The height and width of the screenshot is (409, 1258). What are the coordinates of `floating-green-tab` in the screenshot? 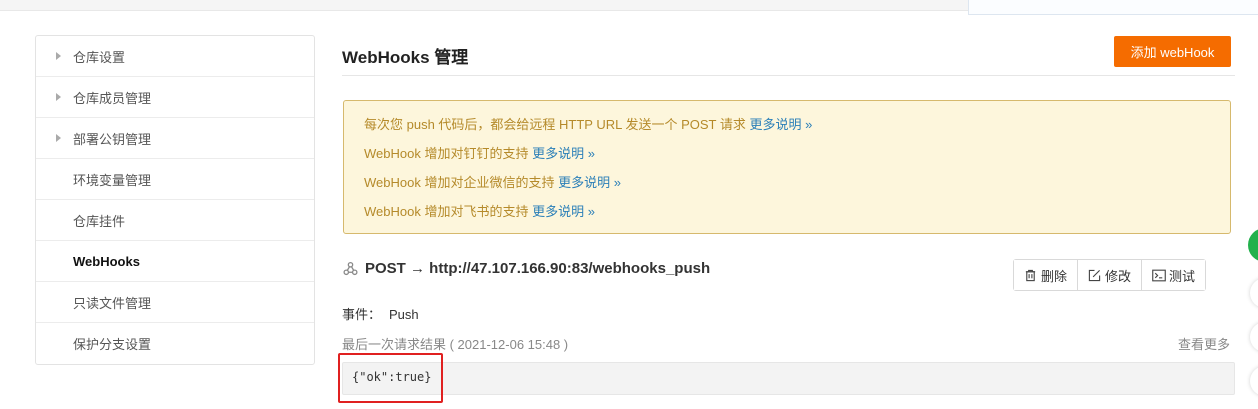 It's located at (1253, 245).